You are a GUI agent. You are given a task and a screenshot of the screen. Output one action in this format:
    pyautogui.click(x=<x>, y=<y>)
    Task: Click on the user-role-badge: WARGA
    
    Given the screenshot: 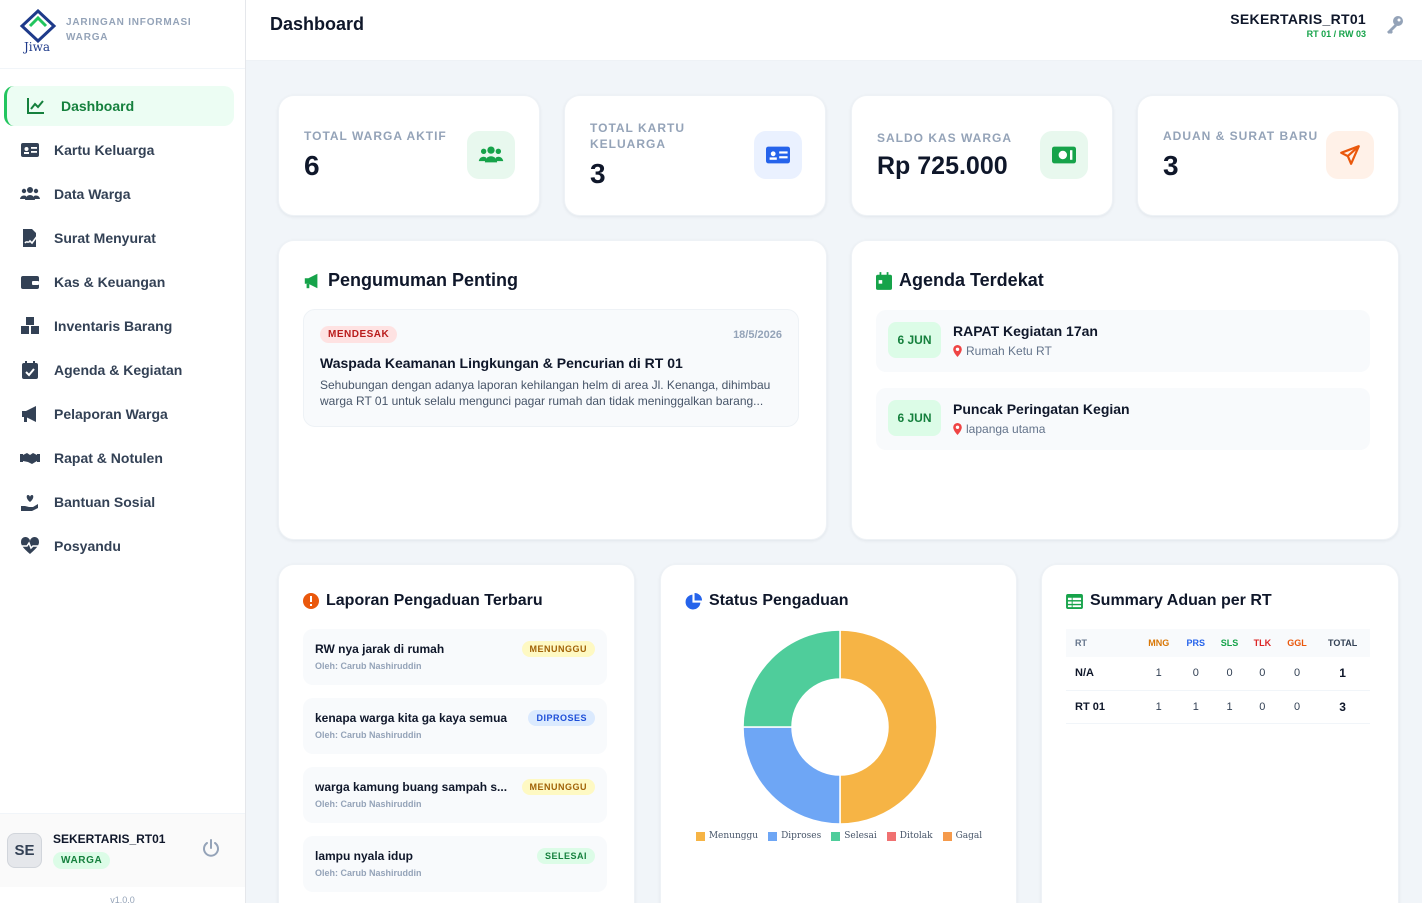 What is the action you would take?
    pyautogui.click(x=82, y=860)
    